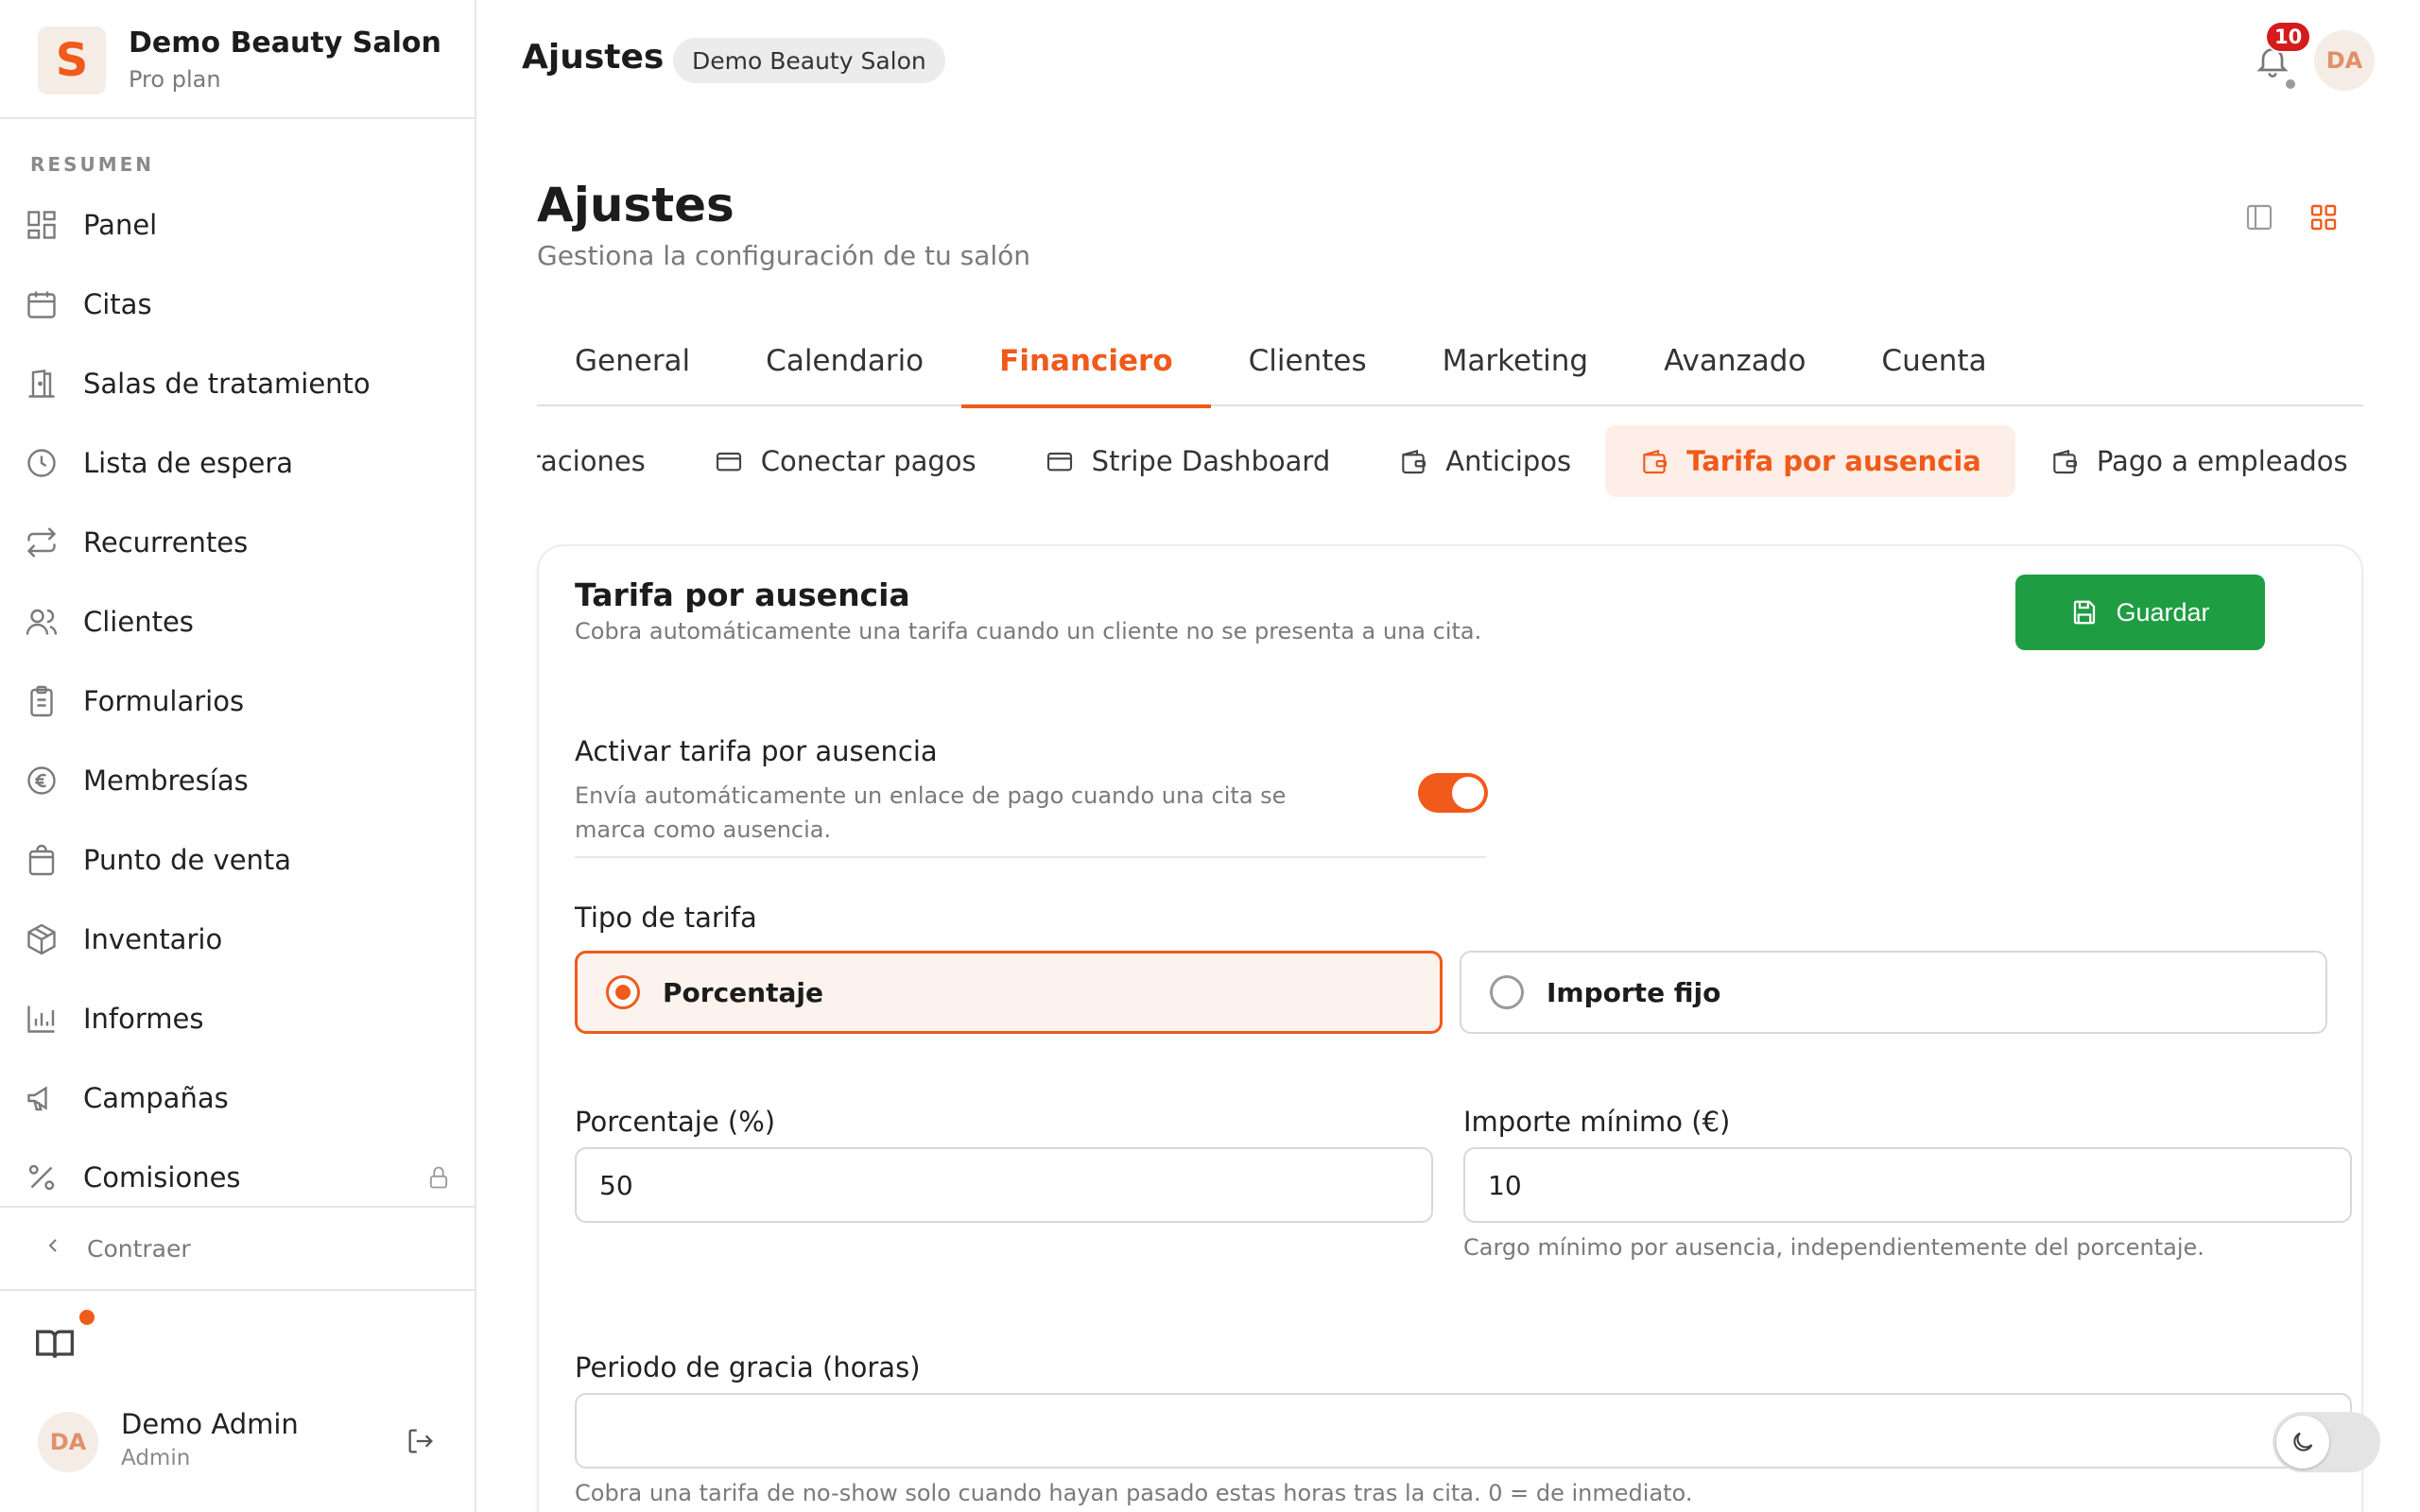 The width and height of the screenshot is (2420, 1512). I want to click on tab-clientes: Clientes, so click(1308, 361).